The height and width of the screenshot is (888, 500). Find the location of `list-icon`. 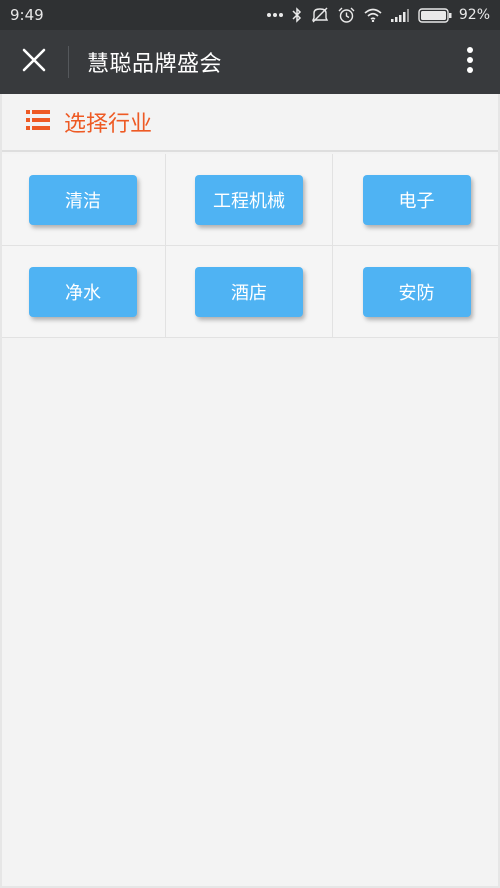

list-icon is located at coordinates (38, 122).